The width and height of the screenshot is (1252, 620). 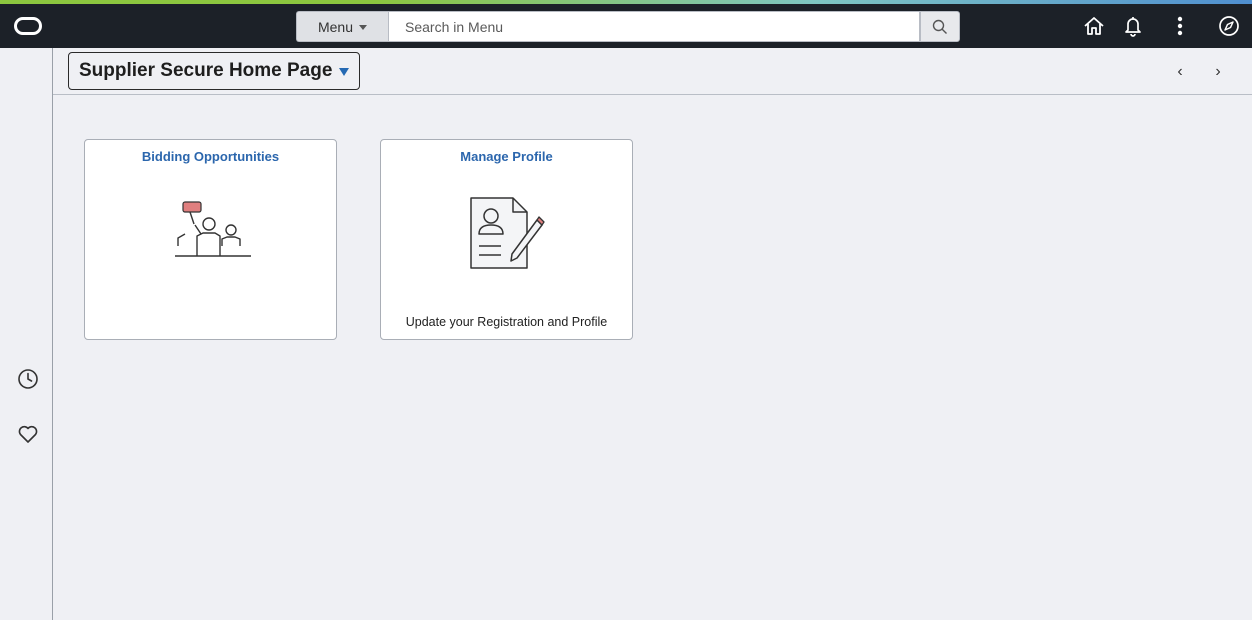 I want to click on notifications-button, so click(x=1133, y=26).